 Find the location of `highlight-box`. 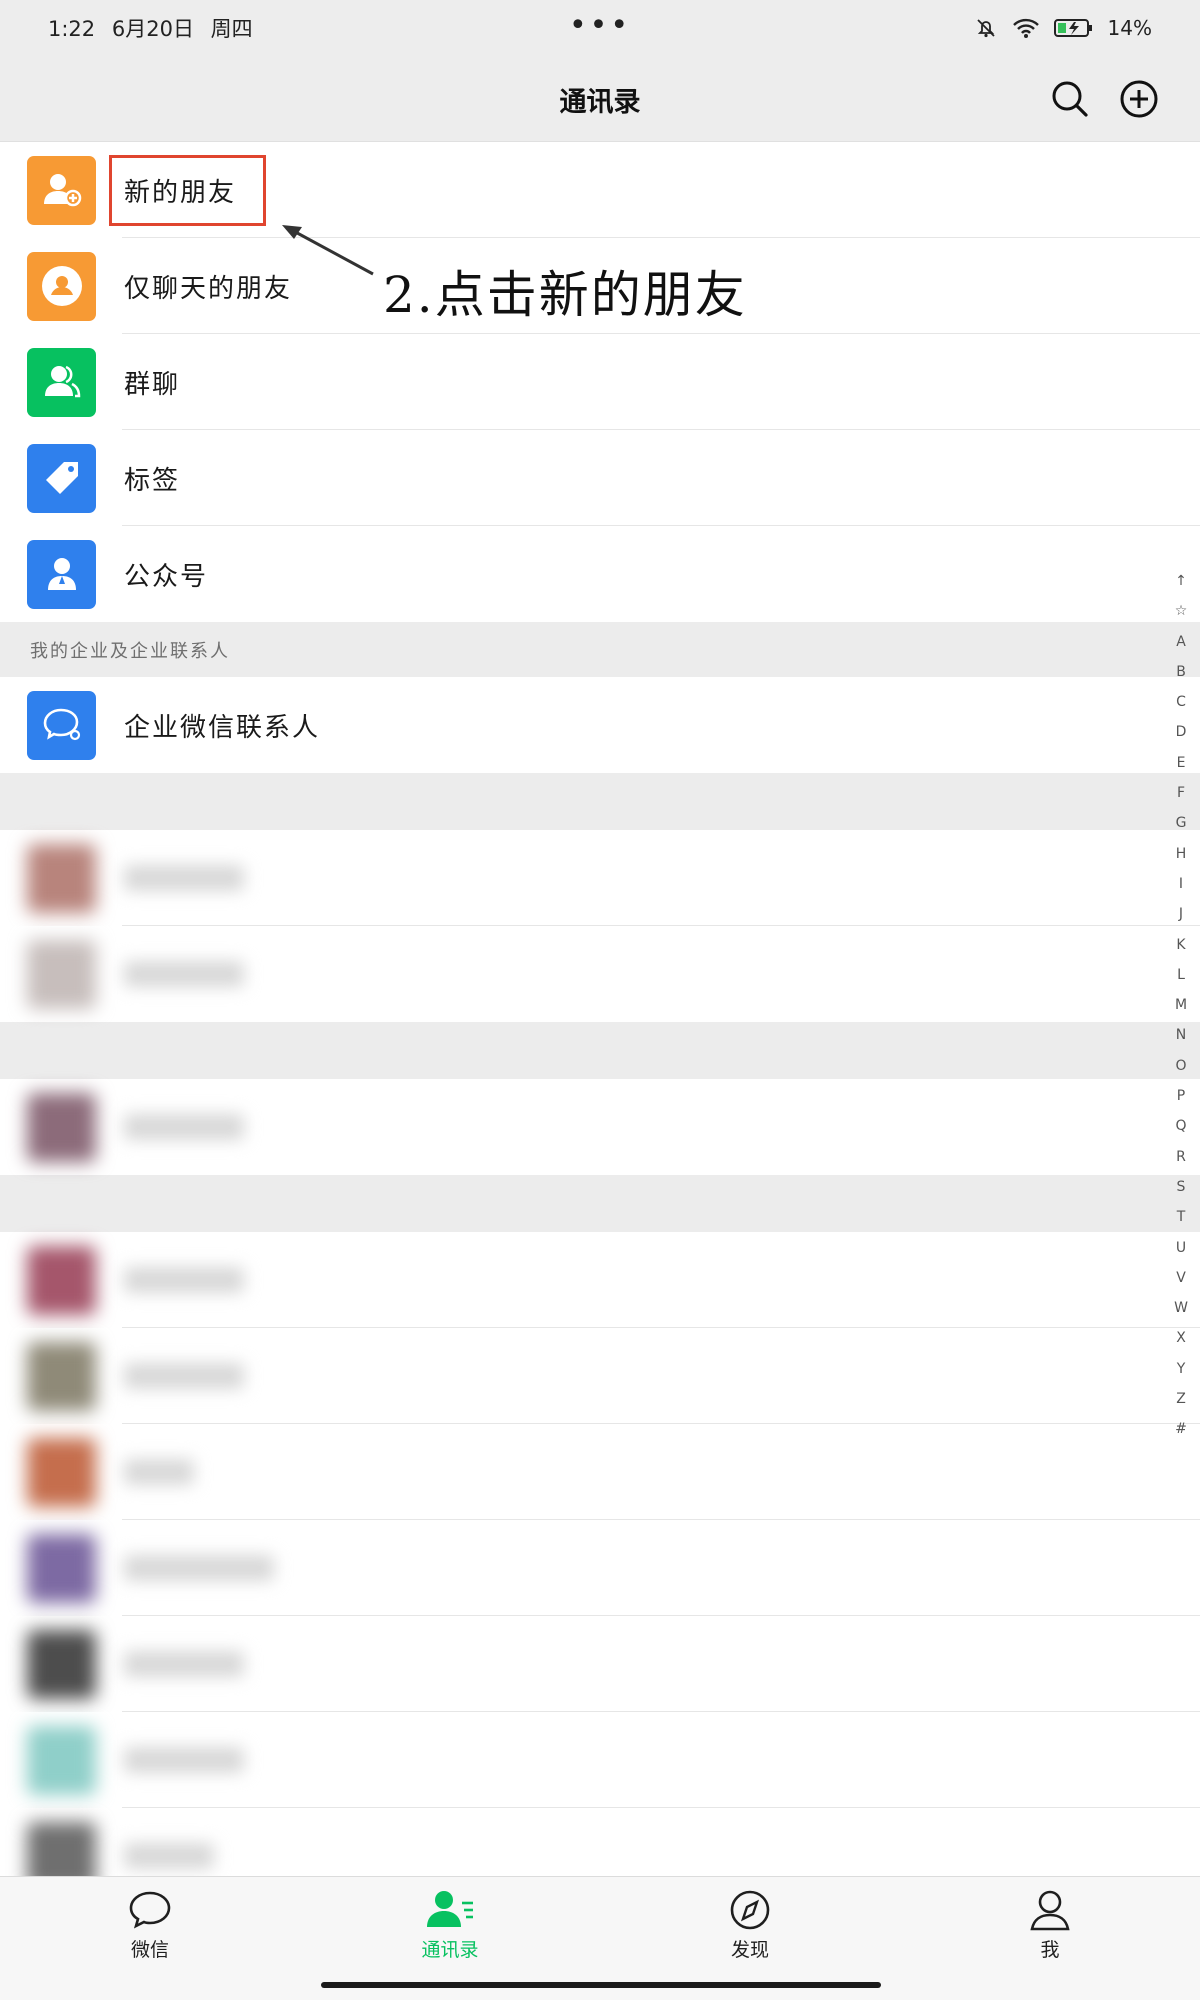

highlight-box is located at coordinates (187, 190).